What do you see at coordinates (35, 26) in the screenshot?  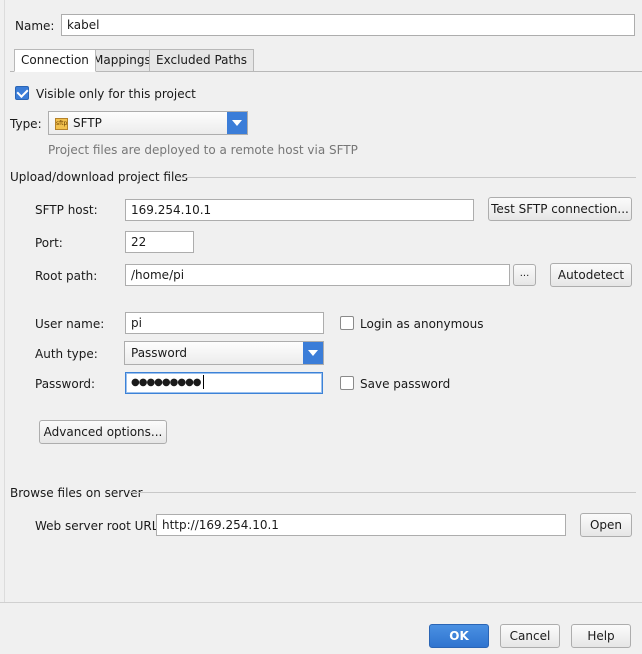 I see `name-label: Name:` at bounding box center [35, 26].